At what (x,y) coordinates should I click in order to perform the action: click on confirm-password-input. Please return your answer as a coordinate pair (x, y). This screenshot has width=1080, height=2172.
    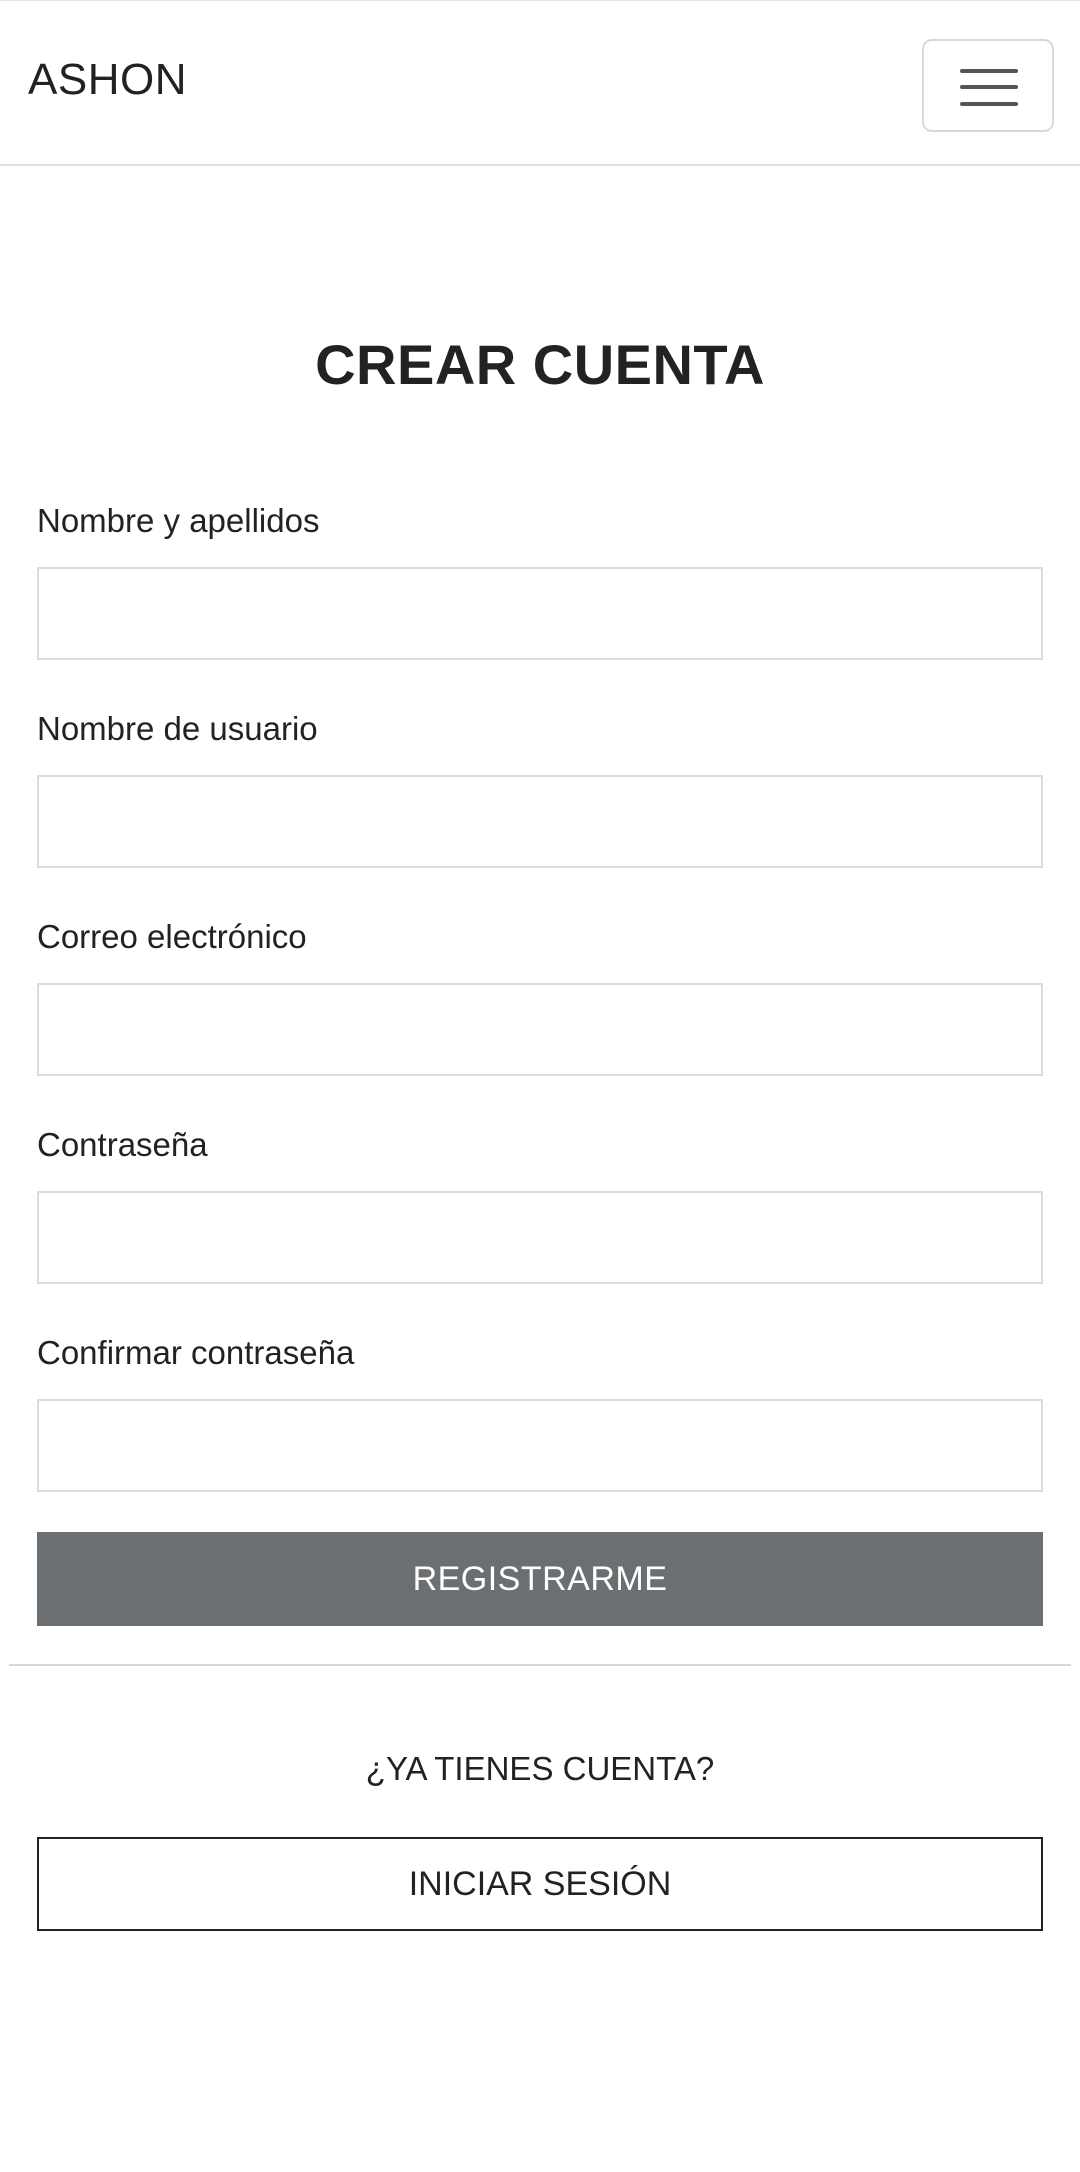
    Looking at the image, I should click on (540, 1445).